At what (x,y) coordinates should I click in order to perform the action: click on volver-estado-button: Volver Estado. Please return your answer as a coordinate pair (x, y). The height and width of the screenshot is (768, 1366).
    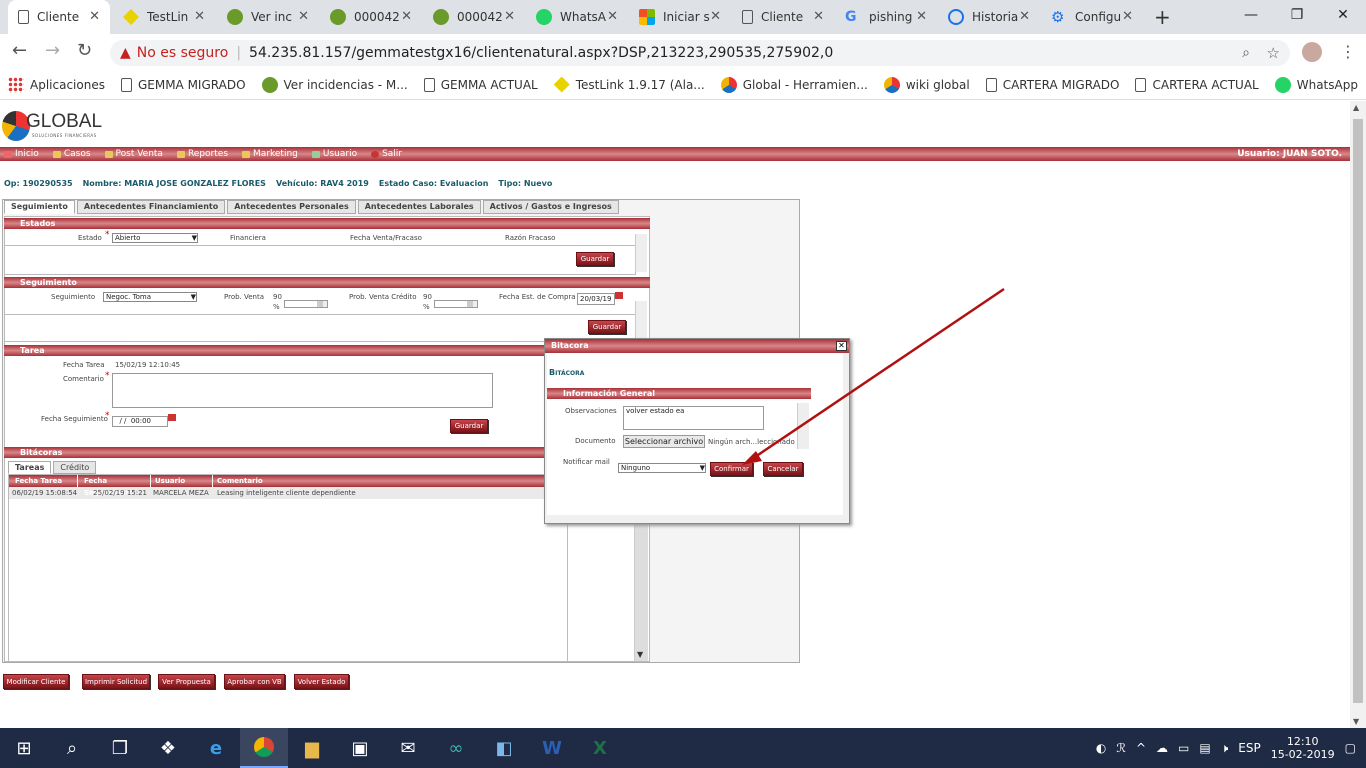
    Looking at the image, I should click on (321, 681).